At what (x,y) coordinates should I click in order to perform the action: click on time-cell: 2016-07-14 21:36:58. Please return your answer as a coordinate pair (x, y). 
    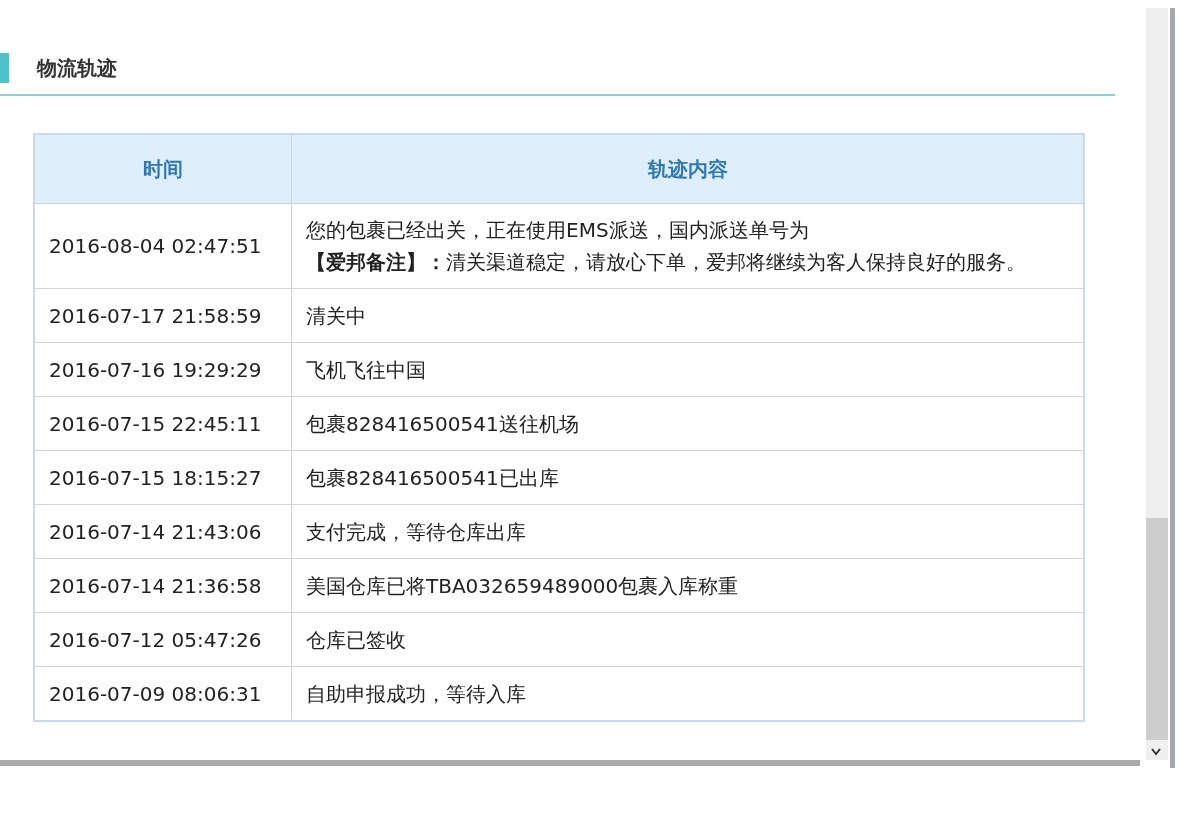
    Looking at the image, I should click on (163, 585).